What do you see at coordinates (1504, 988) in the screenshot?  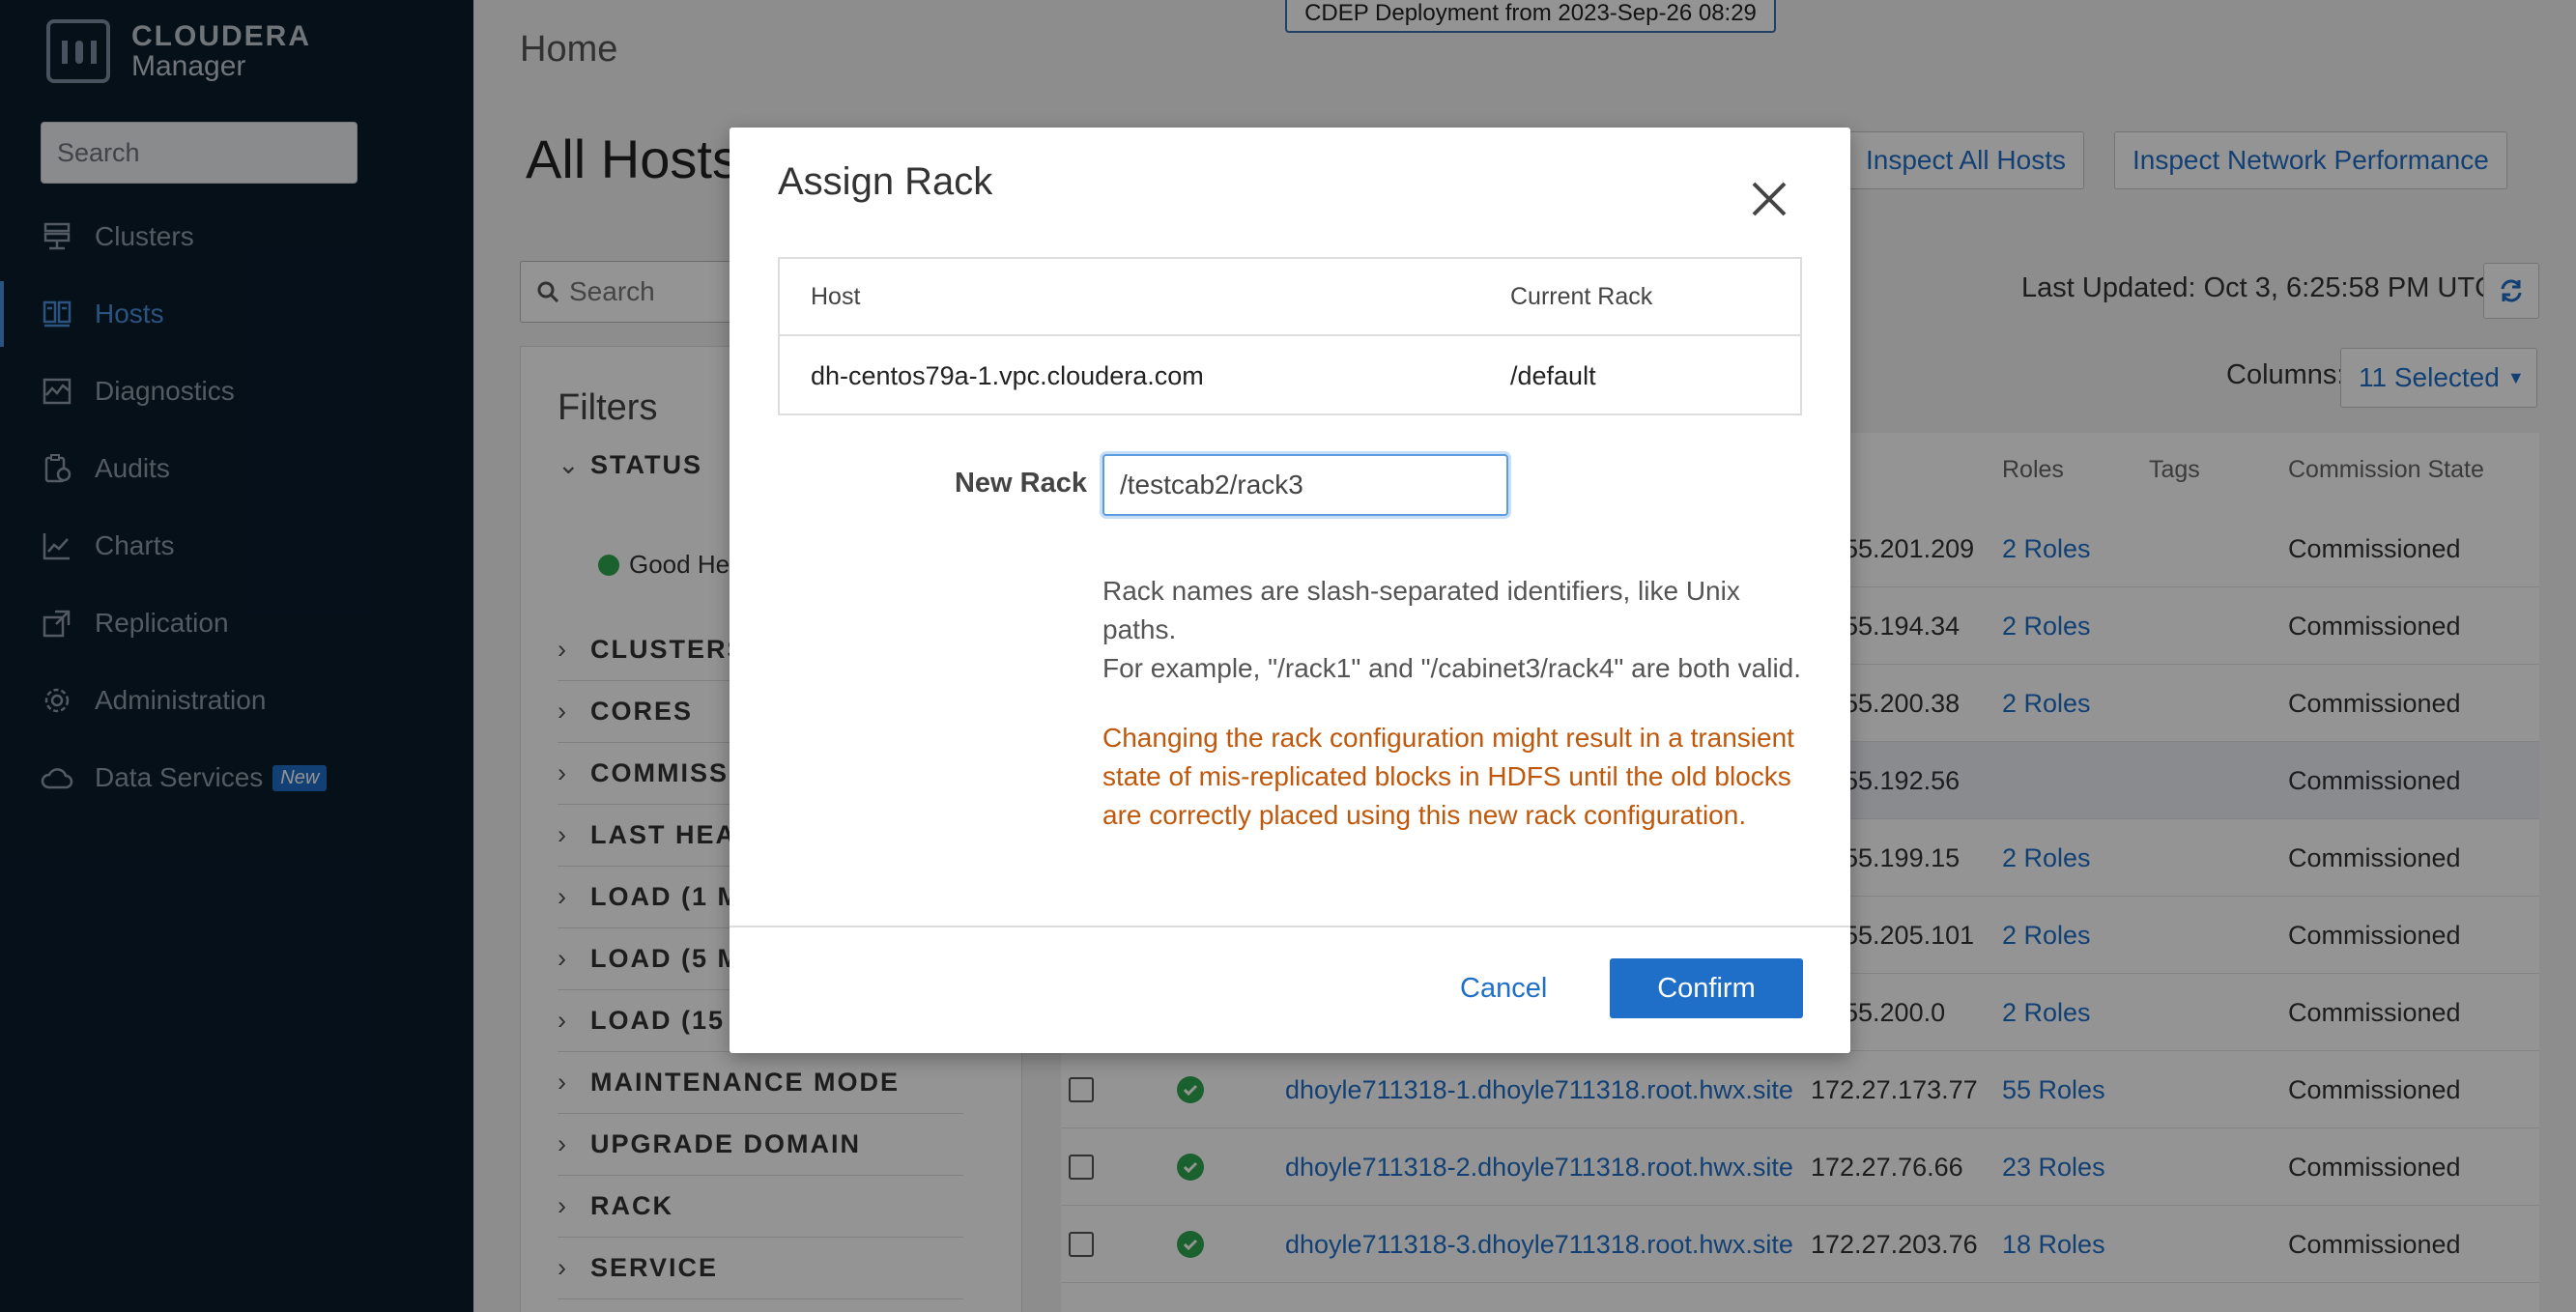 I see `cancel-button: Cancel` at bounding box center [1504, 988].